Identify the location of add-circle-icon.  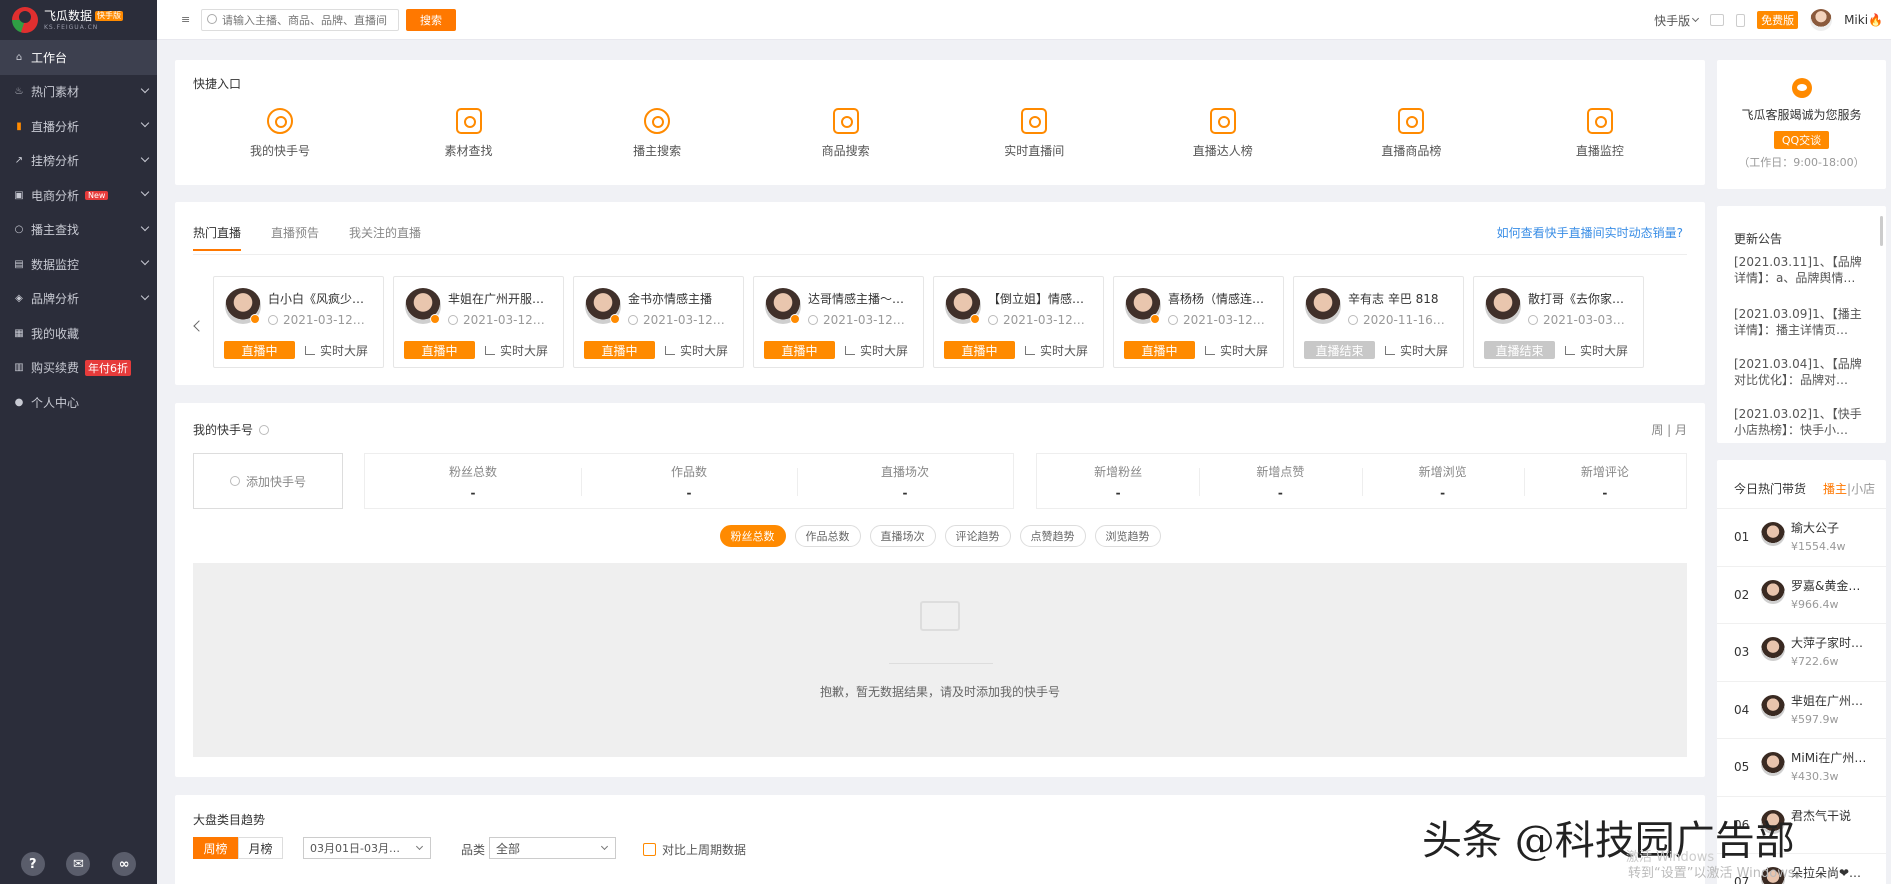
(264, 429).